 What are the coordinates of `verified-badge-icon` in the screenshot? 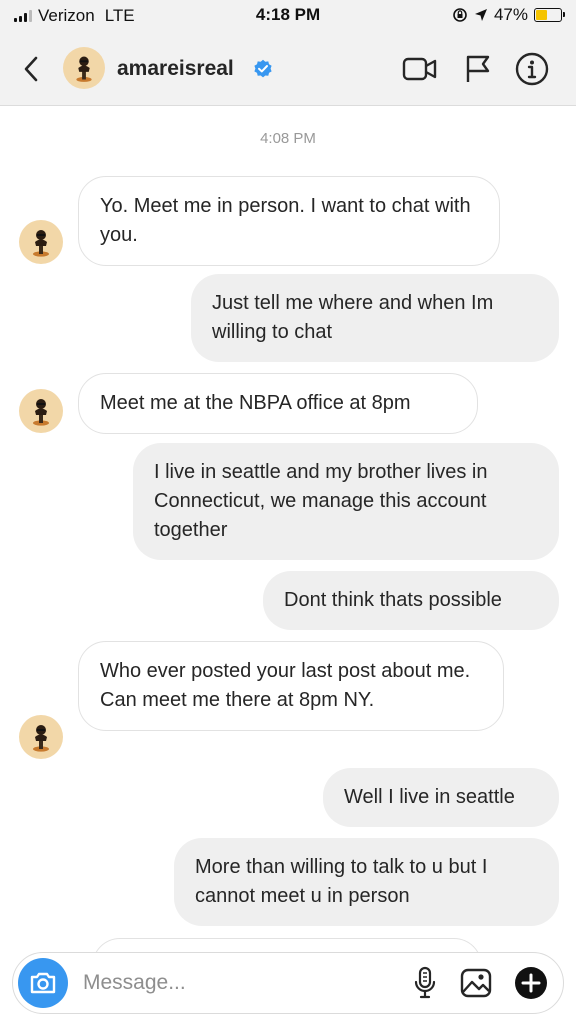 It's located at (263, 68).